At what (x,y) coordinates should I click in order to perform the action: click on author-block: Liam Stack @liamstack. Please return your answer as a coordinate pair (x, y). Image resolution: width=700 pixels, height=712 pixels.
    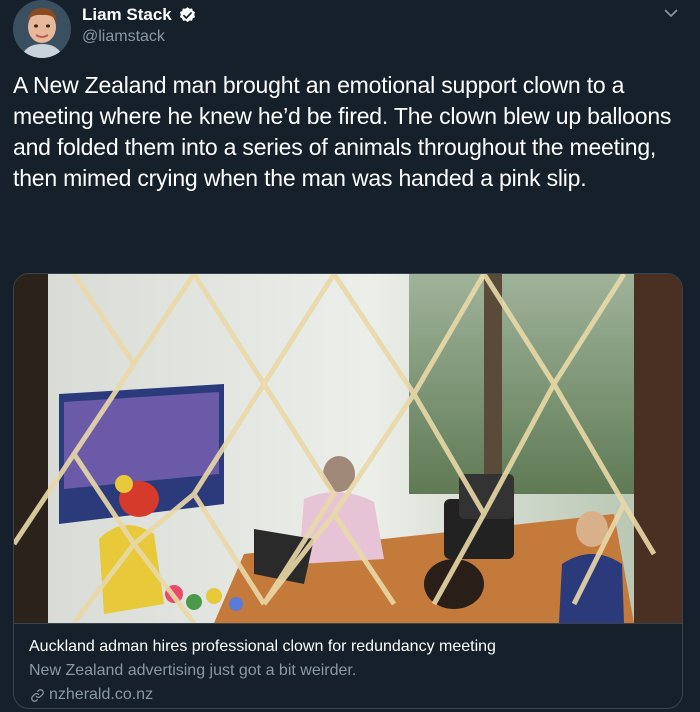
    Looking at the image, I should click on (139, 25).